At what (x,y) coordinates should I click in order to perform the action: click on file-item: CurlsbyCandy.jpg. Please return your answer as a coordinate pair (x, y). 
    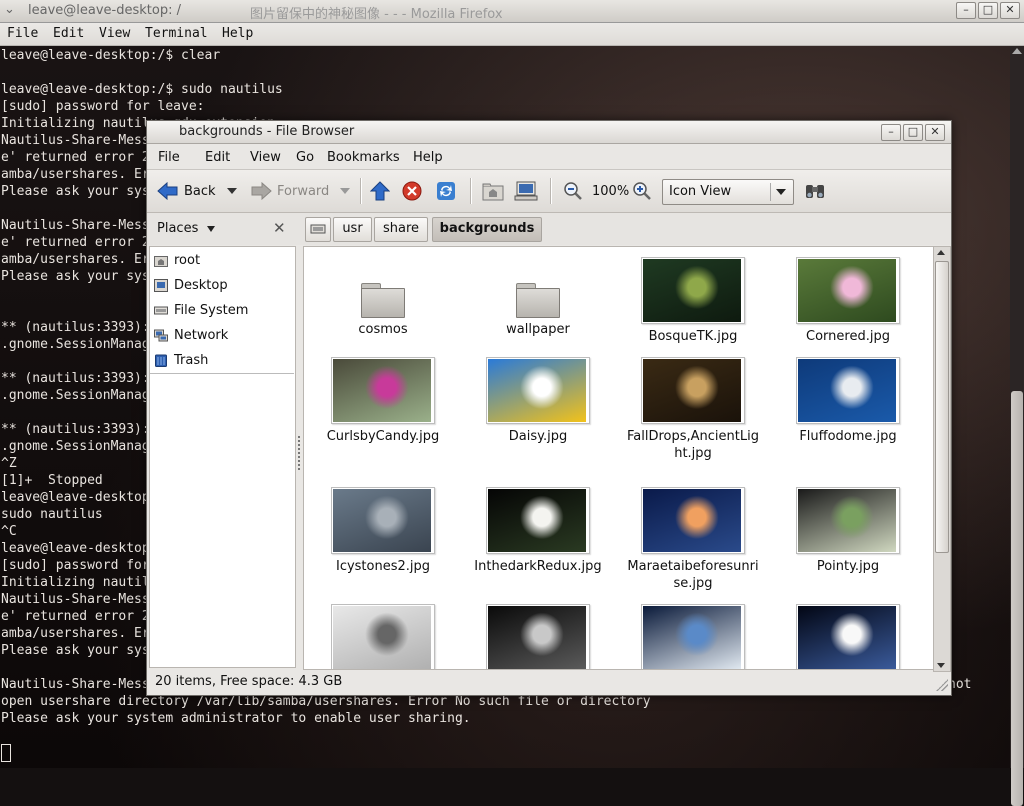
    Looking at the image, I should click on (383, 401).